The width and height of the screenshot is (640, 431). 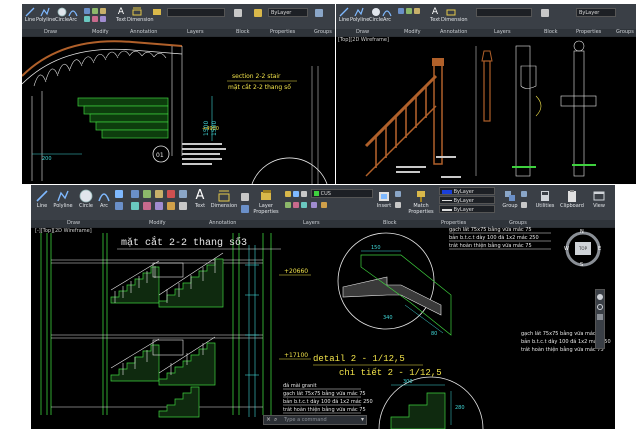 I want to click on note-right-lower-1: gạch lát 75x75 bằng vữa mác 75, so click(x=562, y=333).